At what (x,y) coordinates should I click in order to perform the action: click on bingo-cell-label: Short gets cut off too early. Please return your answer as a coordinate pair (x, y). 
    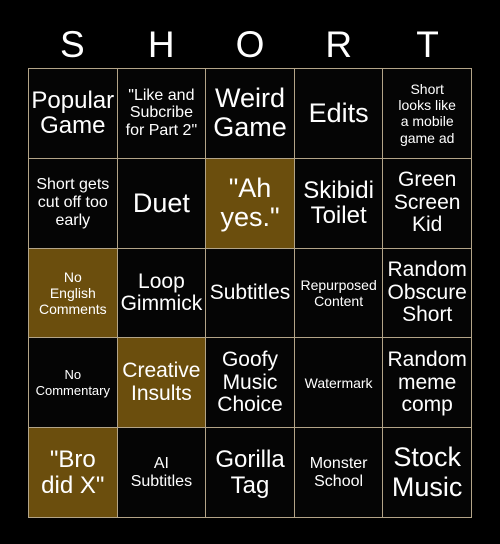
    Looking at the image, I should click on (73, 203).